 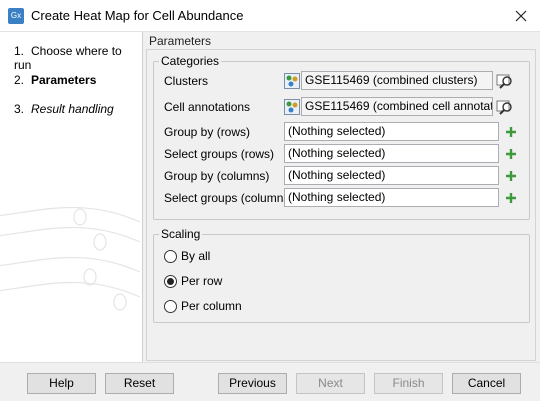 What do you see at coordinates (207, 107) in the screenshot?
I see `cell-annotations-label: Cell annotations` at bounding box center [207, 107].